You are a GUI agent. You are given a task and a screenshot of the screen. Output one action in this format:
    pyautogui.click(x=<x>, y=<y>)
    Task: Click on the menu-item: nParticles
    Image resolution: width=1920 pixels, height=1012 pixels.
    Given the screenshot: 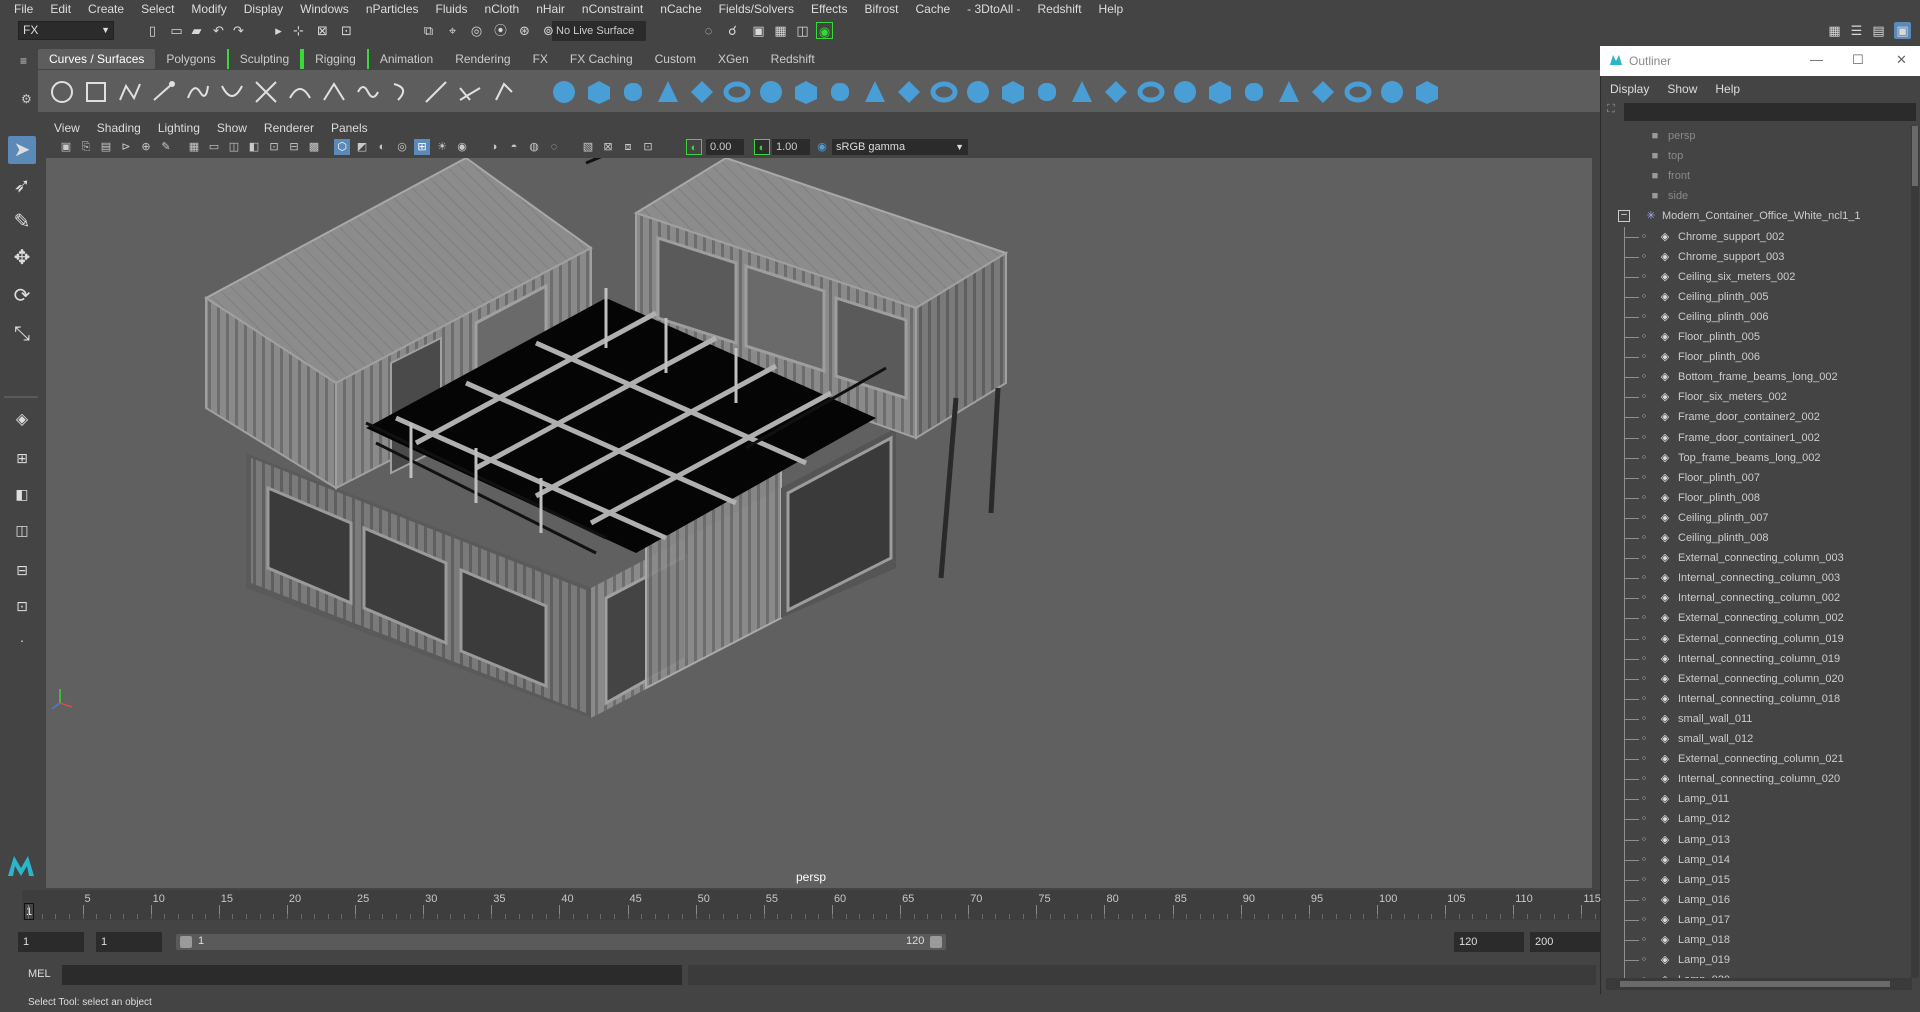 What is the action you would take?
    pyautogui.click(x=393, y=9)
    